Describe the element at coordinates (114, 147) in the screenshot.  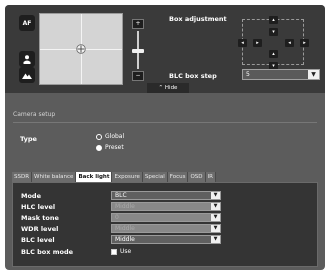
I see `radio-preset-label: Preset` at that location.